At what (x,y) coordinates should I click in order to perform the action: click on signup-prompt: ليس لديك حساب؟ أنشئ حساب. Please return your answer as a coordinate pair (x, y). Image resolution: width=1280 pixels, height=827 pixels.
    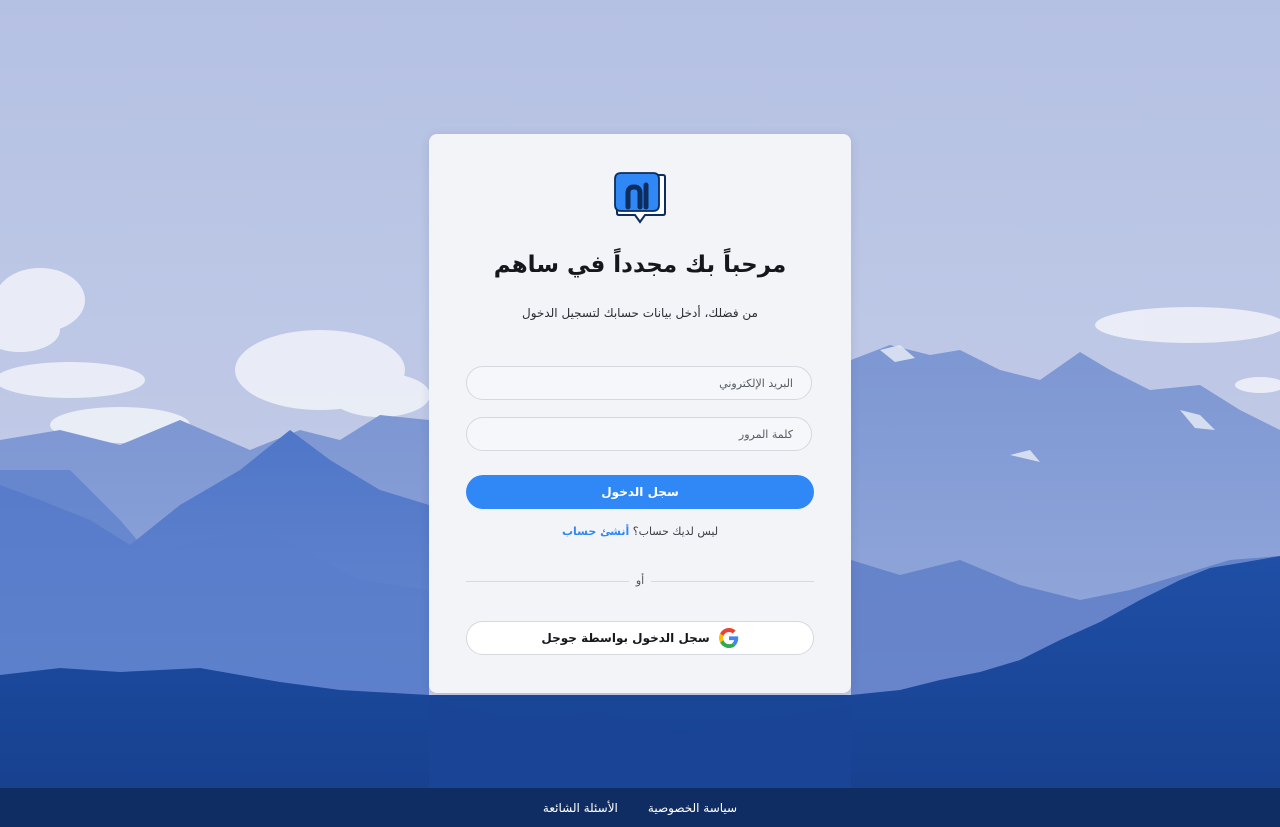
    Looking at the image, I should click on (640, 531).